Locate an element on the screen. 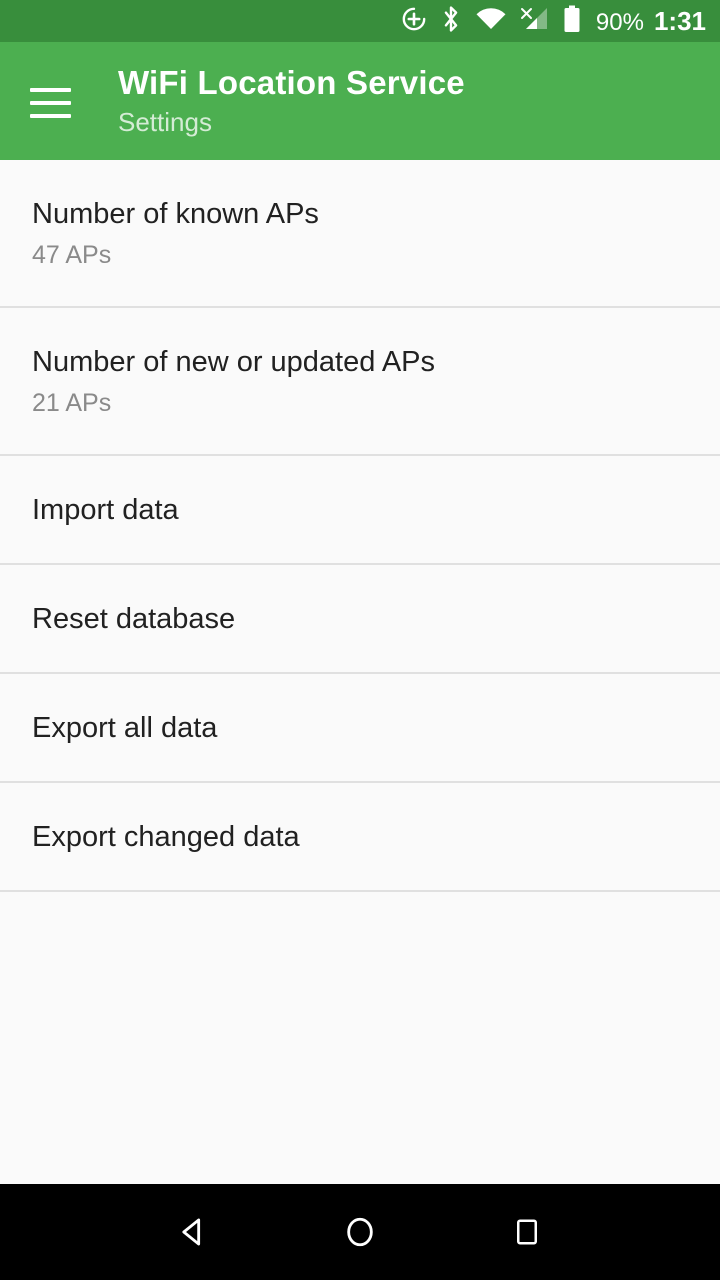 The width and height of the screenshot is (720, 1280). list-item-title: Export changed data is located at coordinates (166, 836).